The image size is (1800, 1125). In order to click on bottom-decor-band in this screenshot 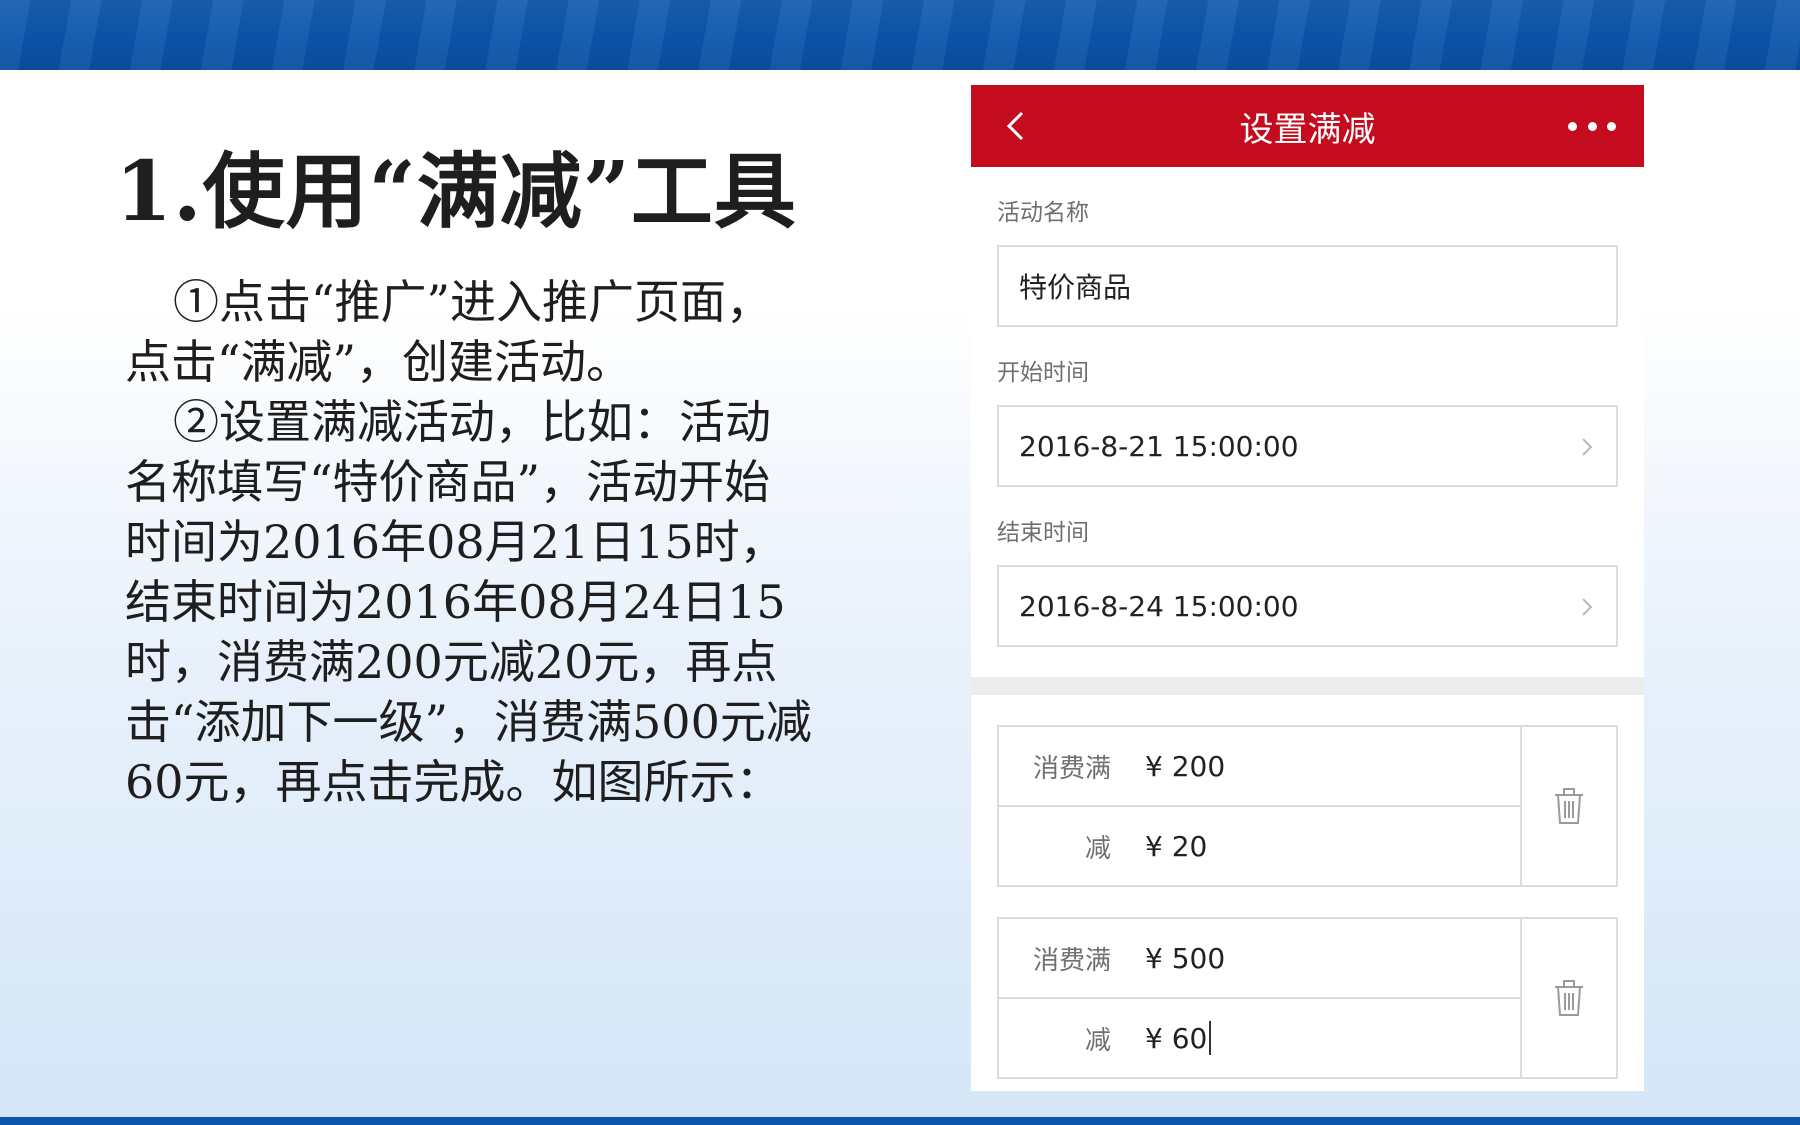, I will do `click(900, 1121)`.